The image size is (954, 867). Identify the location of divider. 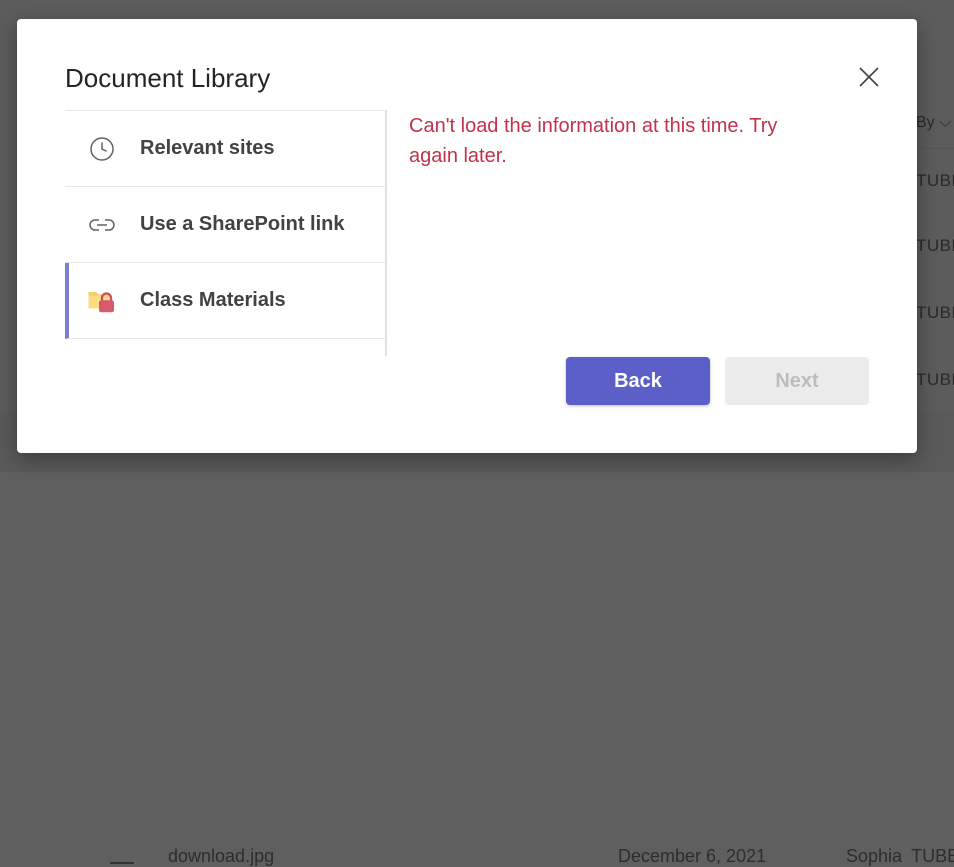
(935, 148).